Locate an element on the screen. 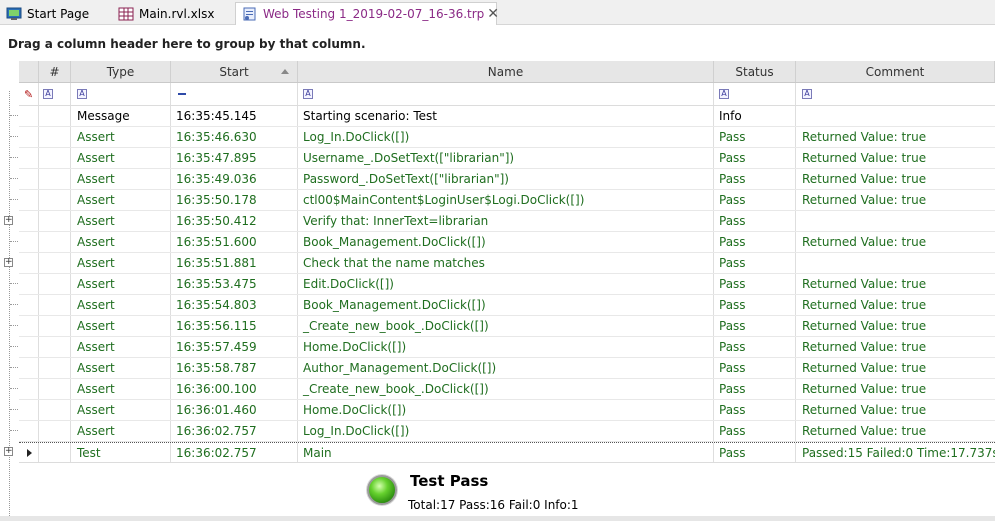 Image resolution: width=995 pixels, height=521 pixels. status-cell: Info is located at coordinates (755, 116).